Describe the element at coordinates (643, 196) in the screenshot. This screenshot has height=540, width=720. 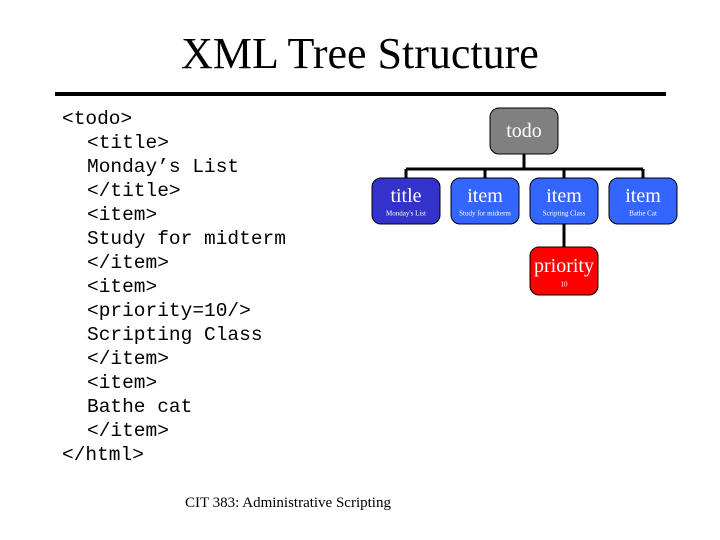
I see `node-item-3-label: item` at that location.